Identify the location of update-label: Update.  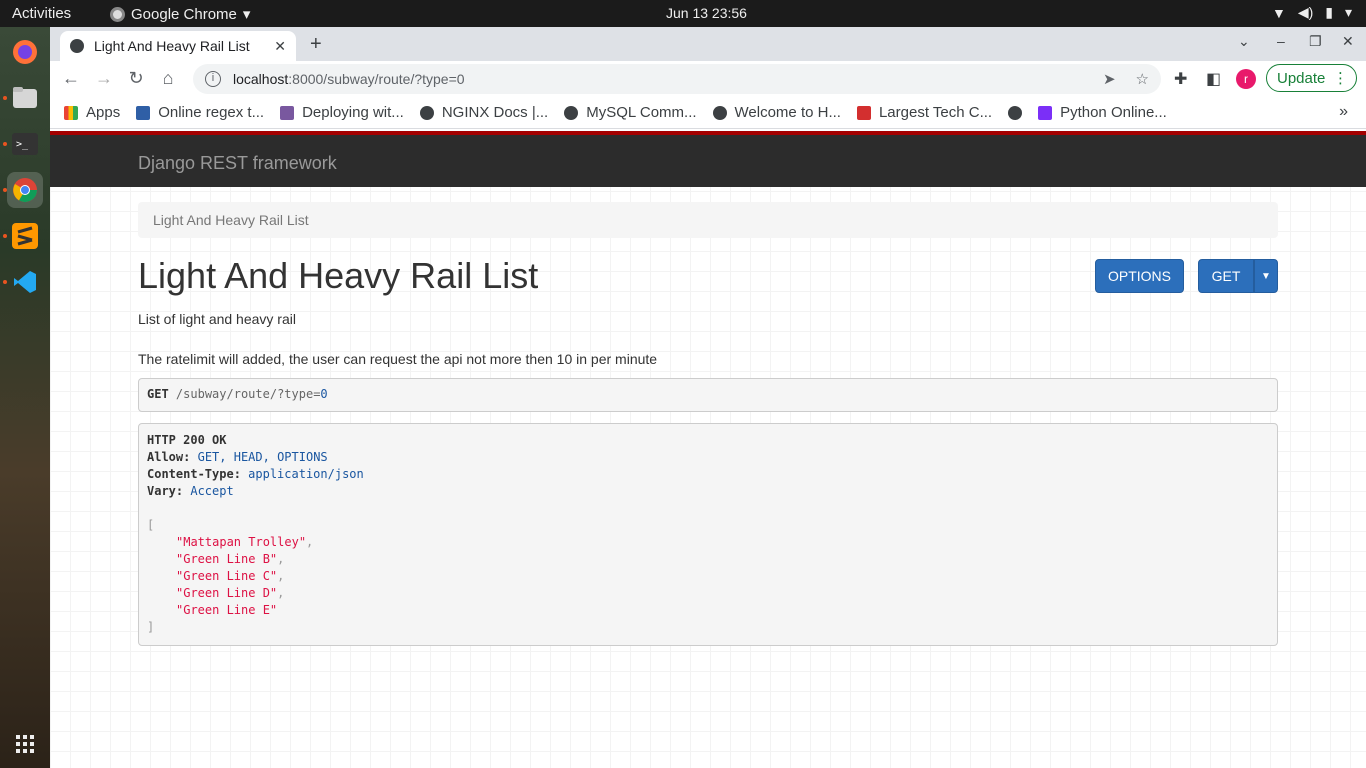
(1301, 78).